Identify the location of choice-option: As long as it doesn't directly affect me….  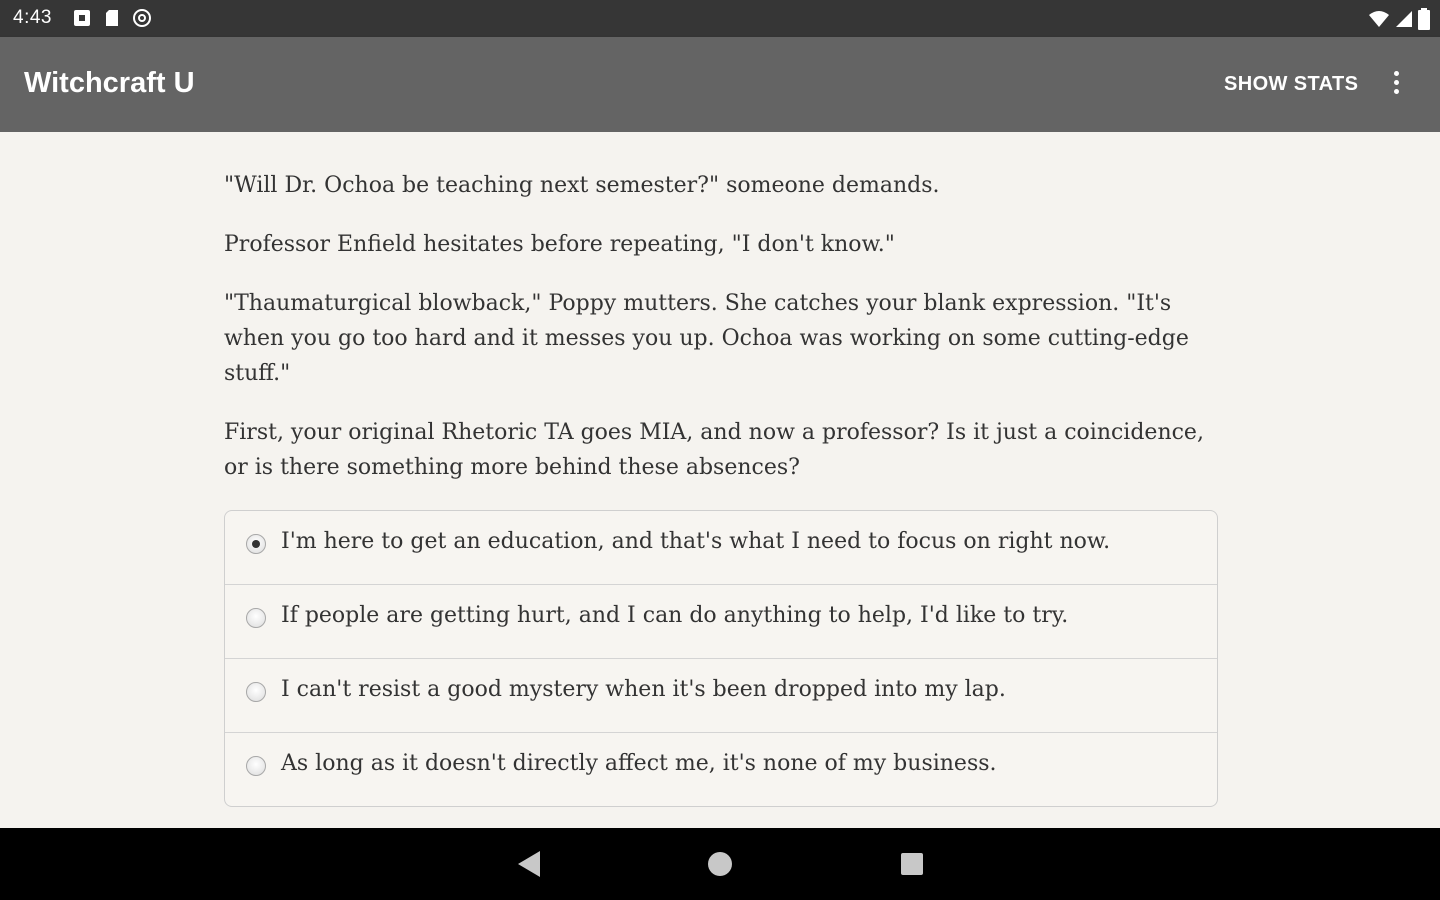
(721, 769).